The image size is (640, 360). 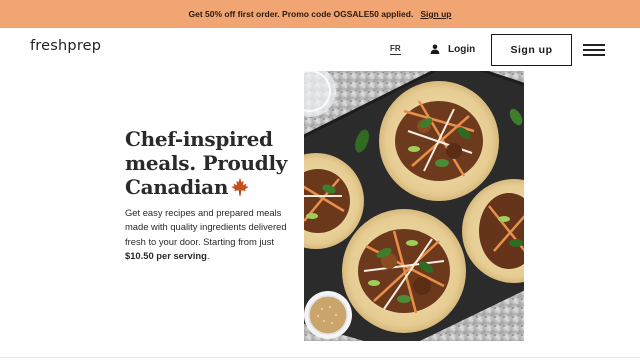 I want to click on hamburger-menu-icon, so click(x=594, y=50).